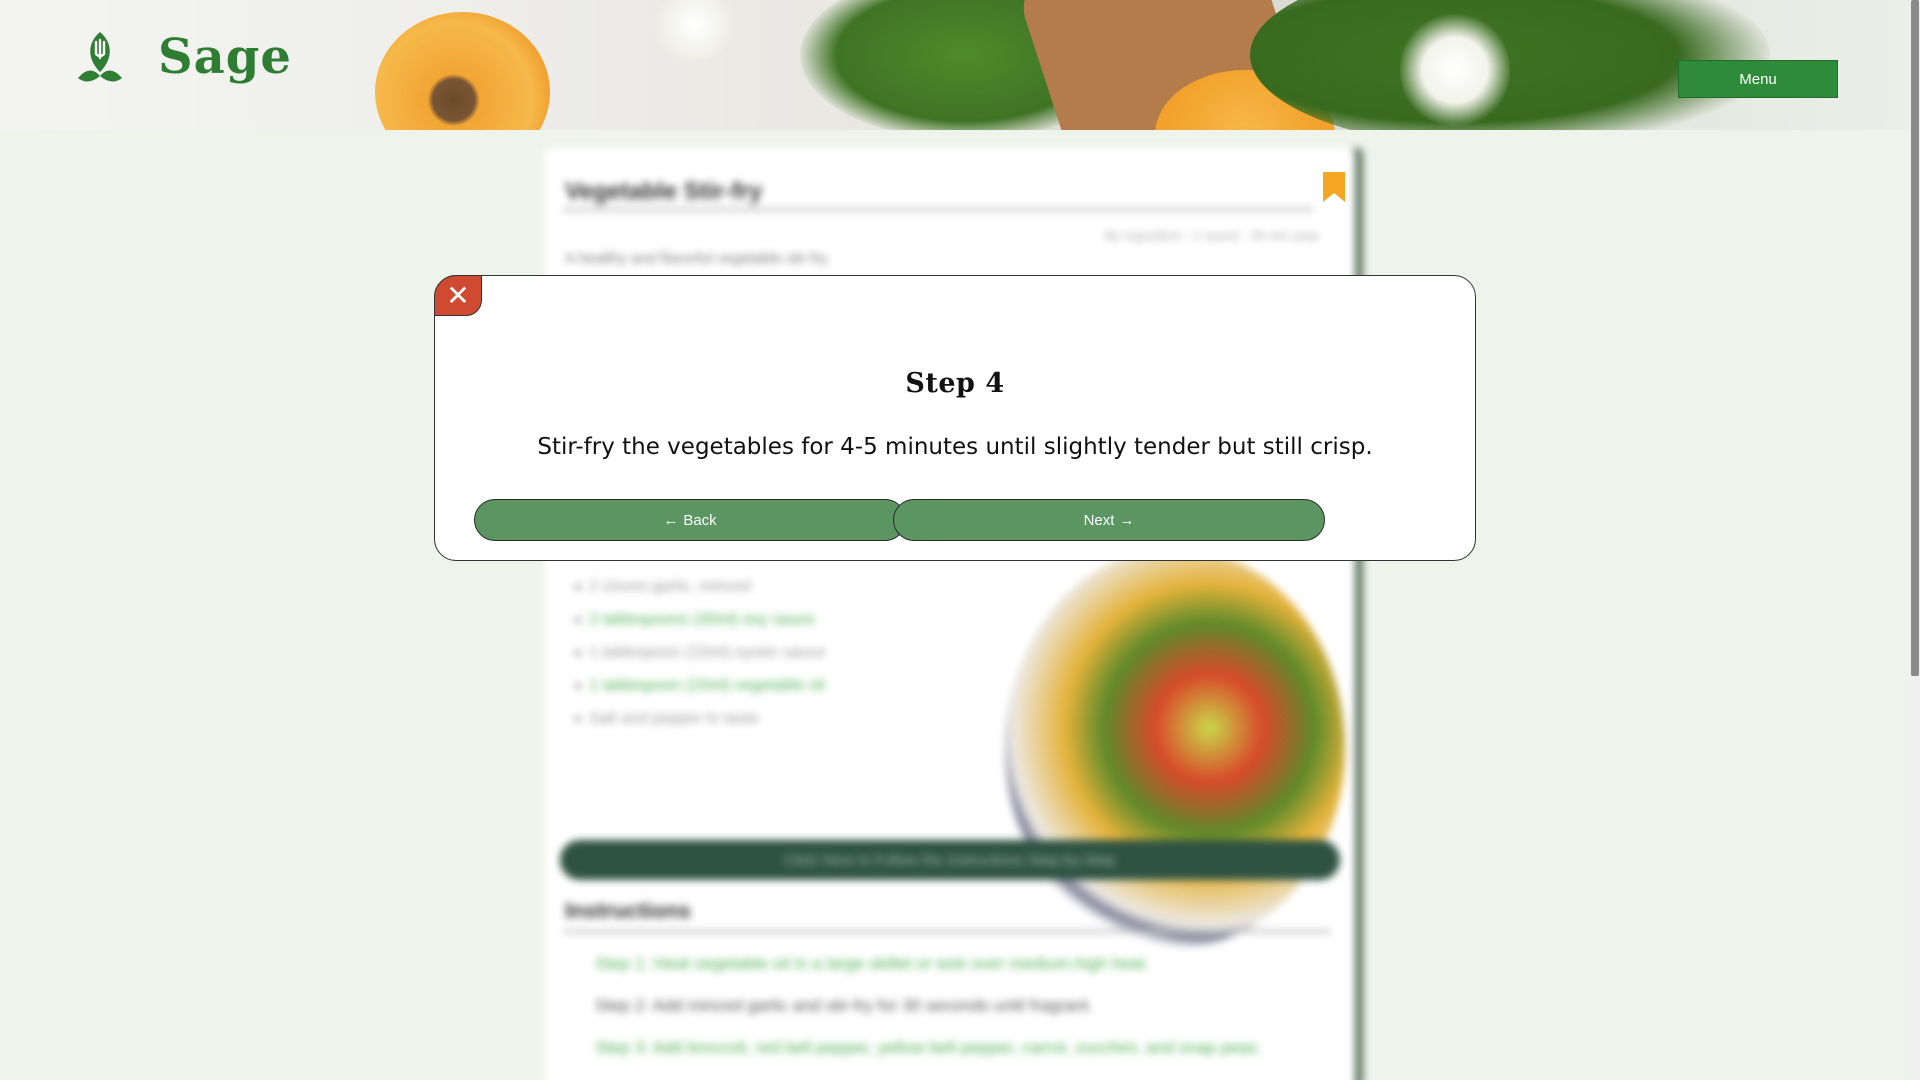 The width and height of the screenshot is (1920, 1080). I want to click on ingredient-label: 2 tablespoons (30ml) soy sauce, so click(702, 619).